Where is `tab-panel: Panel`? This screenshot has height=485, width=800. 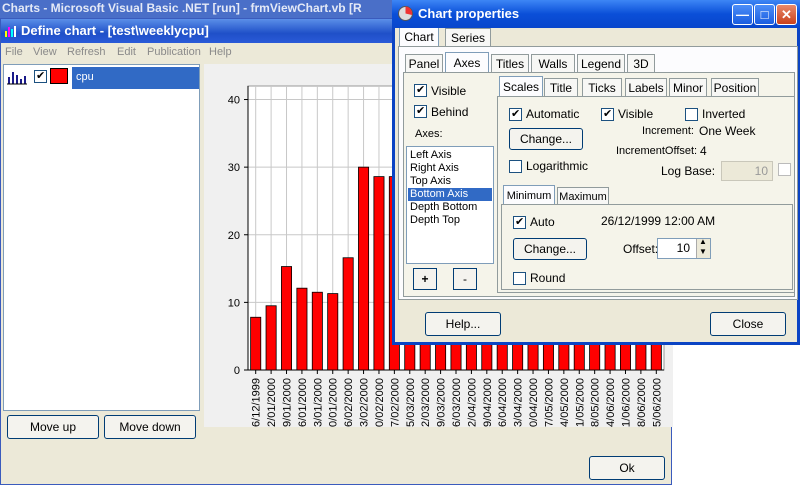 tab-panel: Panel is located at coordinates (424, 63).